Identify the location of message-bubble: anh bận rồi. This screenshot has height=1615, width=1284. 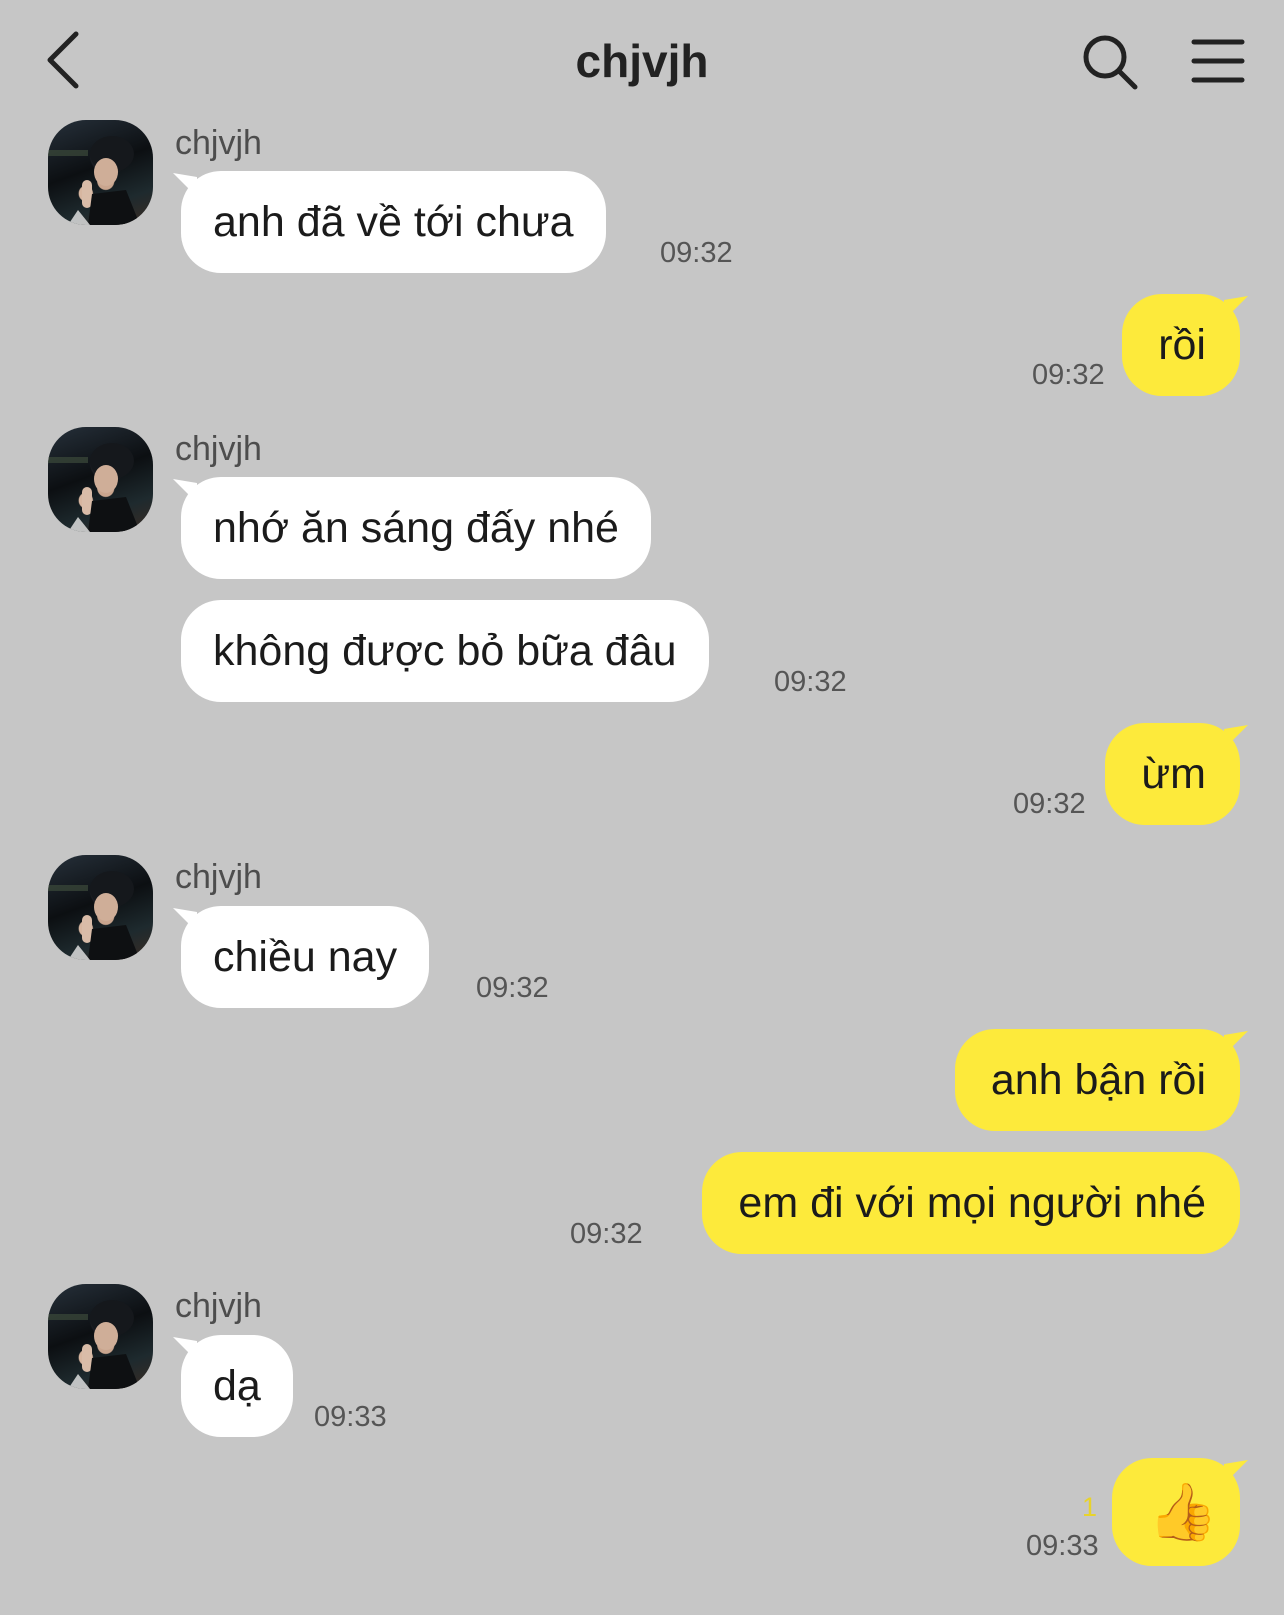
(1101, 1080).